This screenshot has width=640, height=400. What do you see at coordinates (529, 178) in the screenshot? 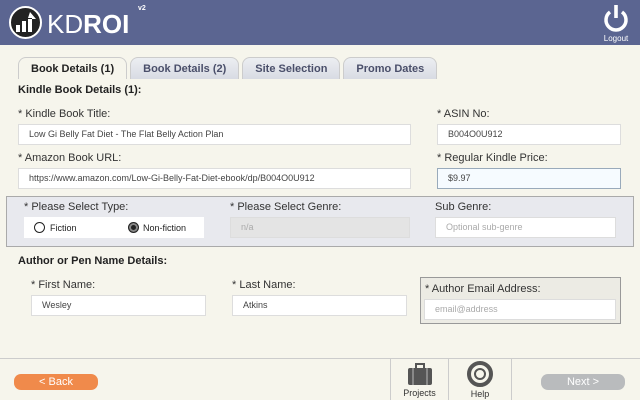
I see `price-input: $9.97` at bounding box center [529, 178].